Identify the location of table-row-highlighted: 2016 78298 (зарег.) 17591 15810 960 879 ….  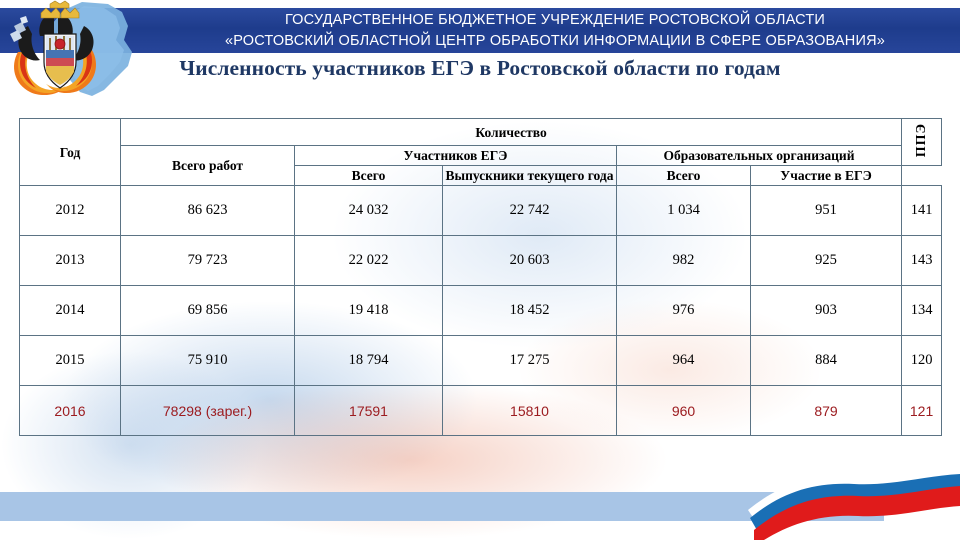
(481, 410).